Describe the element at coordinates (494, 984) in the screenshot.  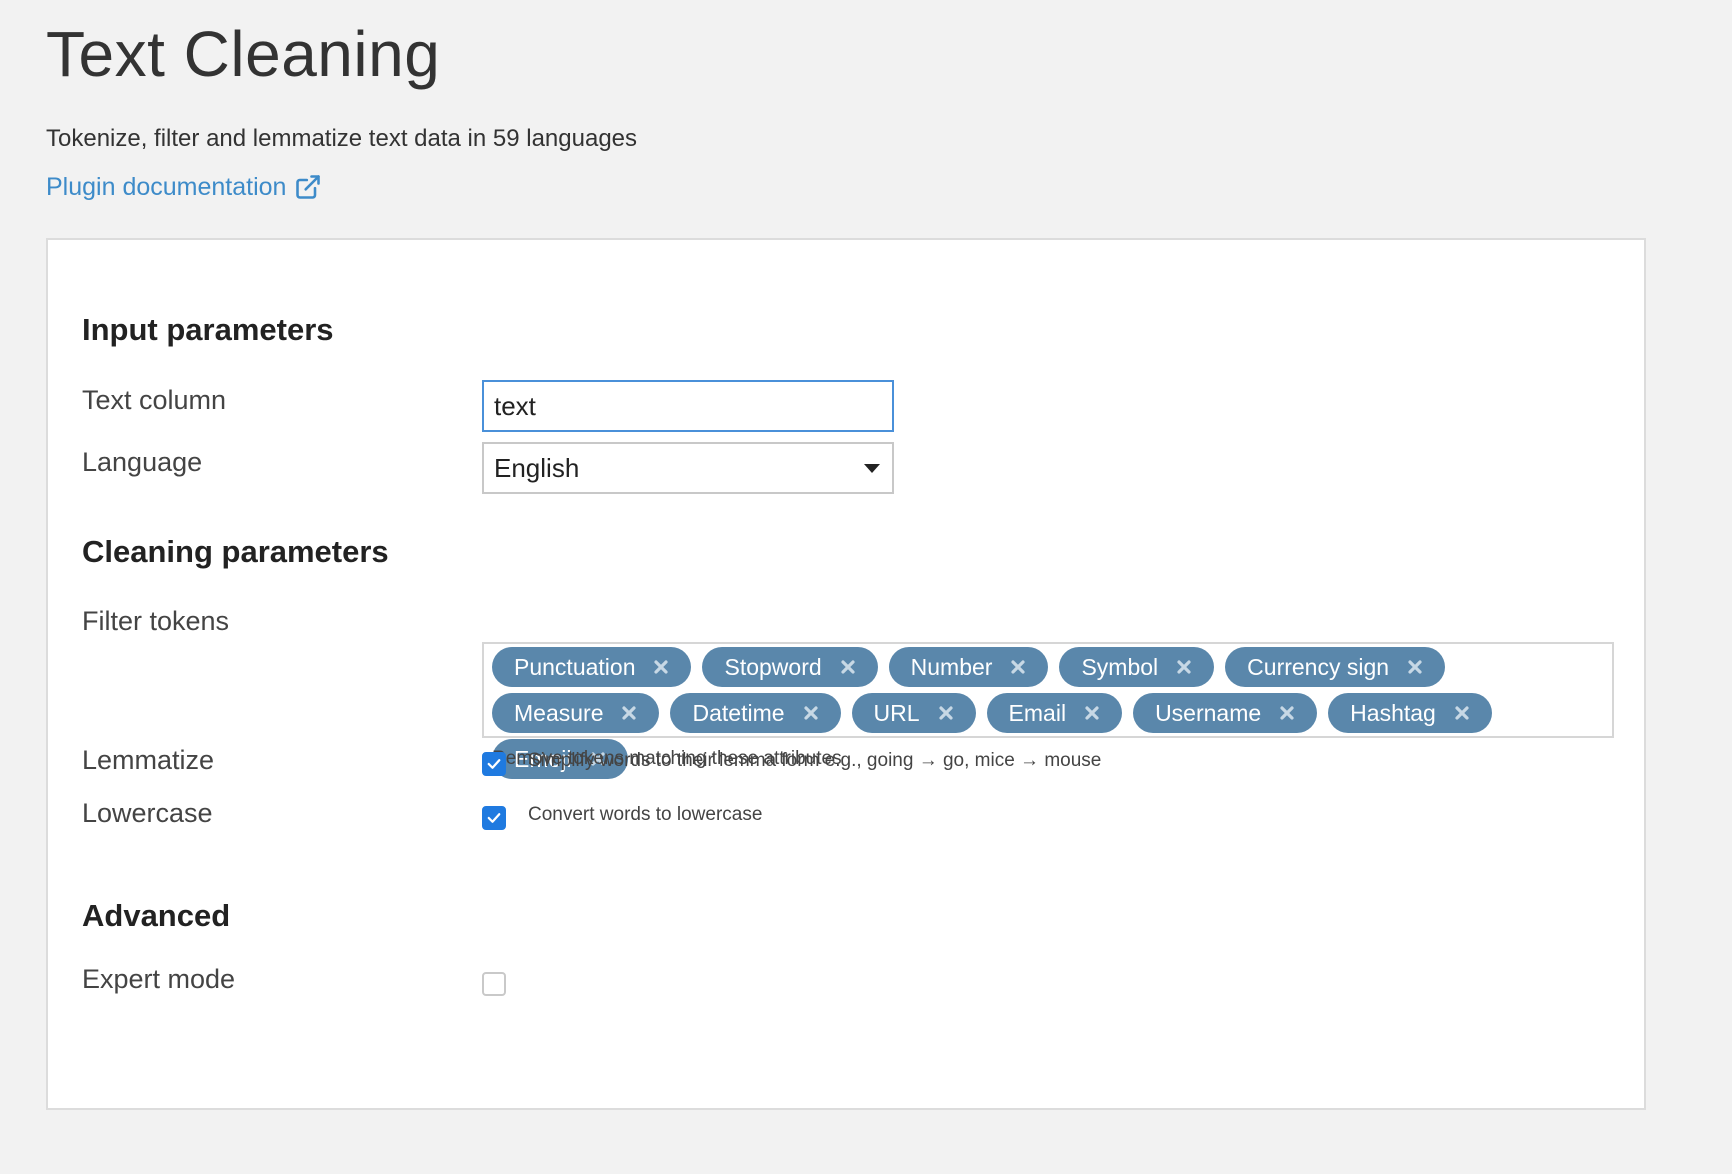
I see `expert-mode-checkbox` at that location.